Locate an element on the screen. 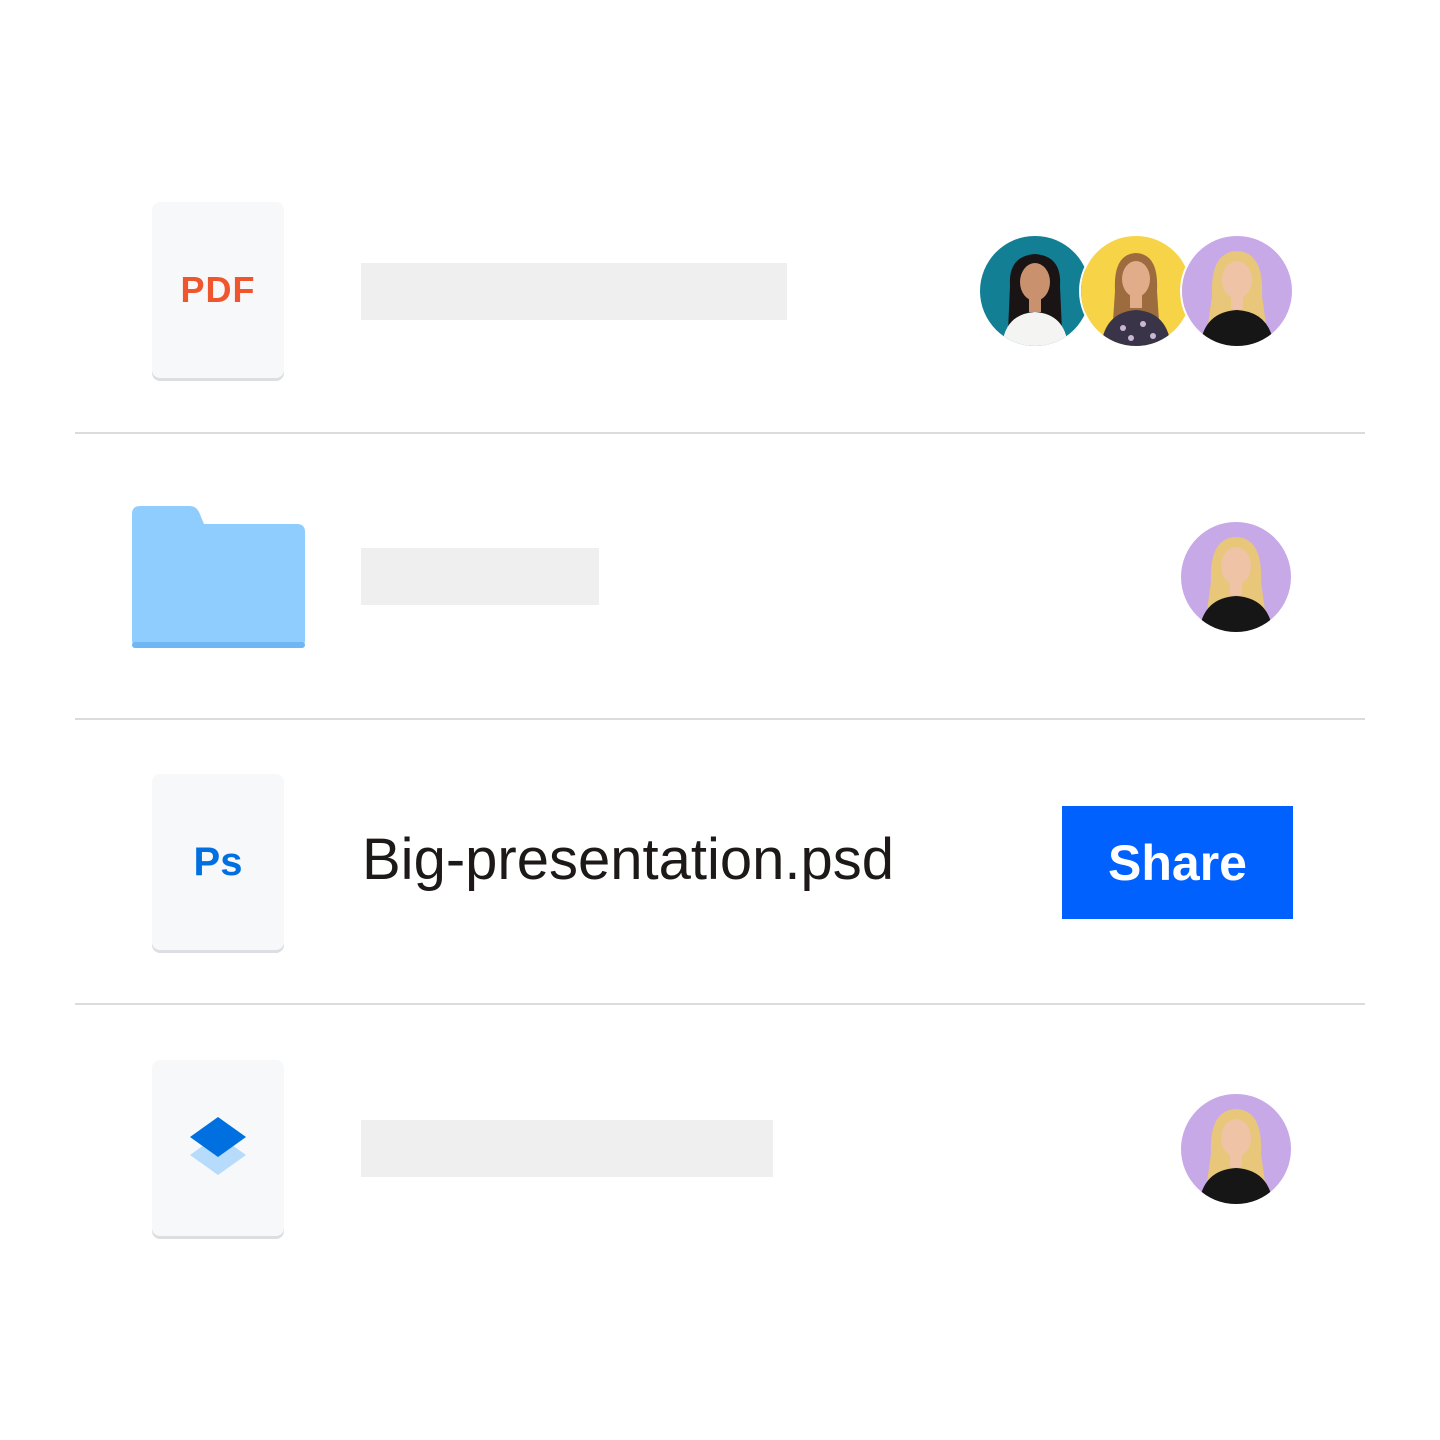 This screenshot has width=1440, height=1440. photoshop-file-icon: Ps is located at coordinates (218, 862).